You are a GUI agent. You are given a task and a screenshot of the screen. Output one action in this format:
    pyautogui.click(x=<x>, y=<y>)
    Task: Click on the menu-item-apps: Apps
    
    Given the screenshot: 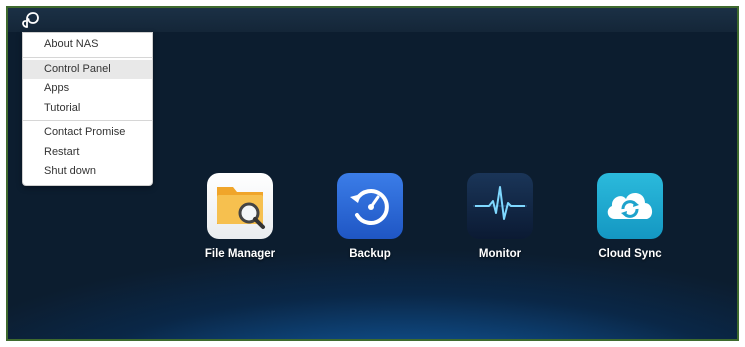 What is the action you would take?
    pyautogui.click(x=87, y=89)
    